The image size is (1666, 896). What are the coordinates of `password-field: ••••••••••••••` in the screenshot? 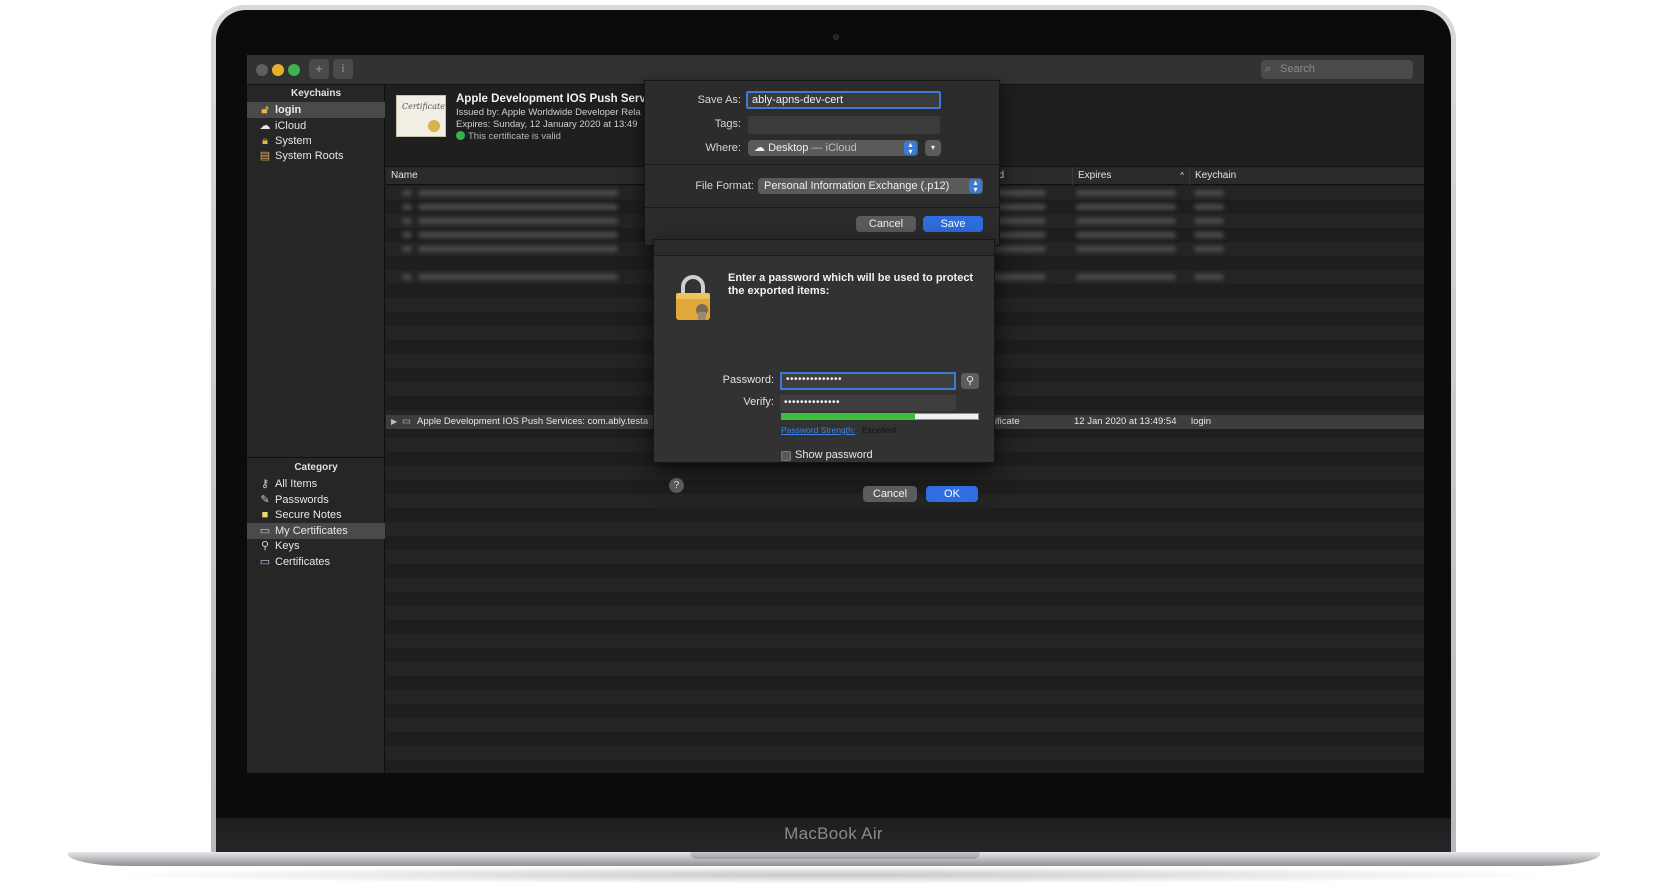 It's located at (868, 381).